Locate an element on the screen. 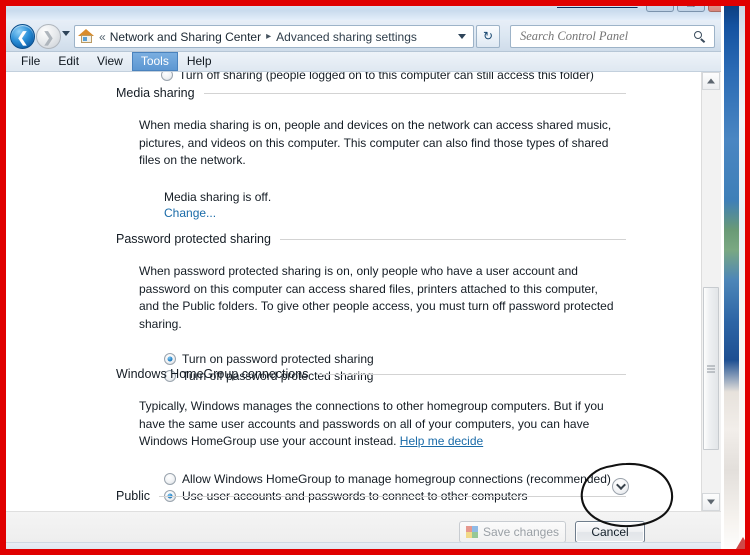 The height and width of the screenshot is (555, 750). search-icon is located at coordinates (700, 36).